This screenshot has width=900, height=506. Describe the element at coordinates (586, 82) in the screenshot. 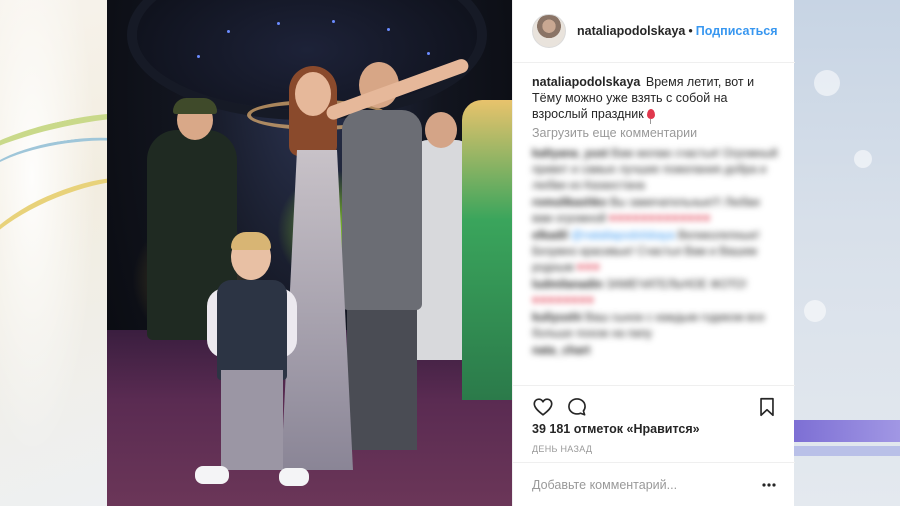

I see `caption-username-link: nataliapodolskaya` at that location.